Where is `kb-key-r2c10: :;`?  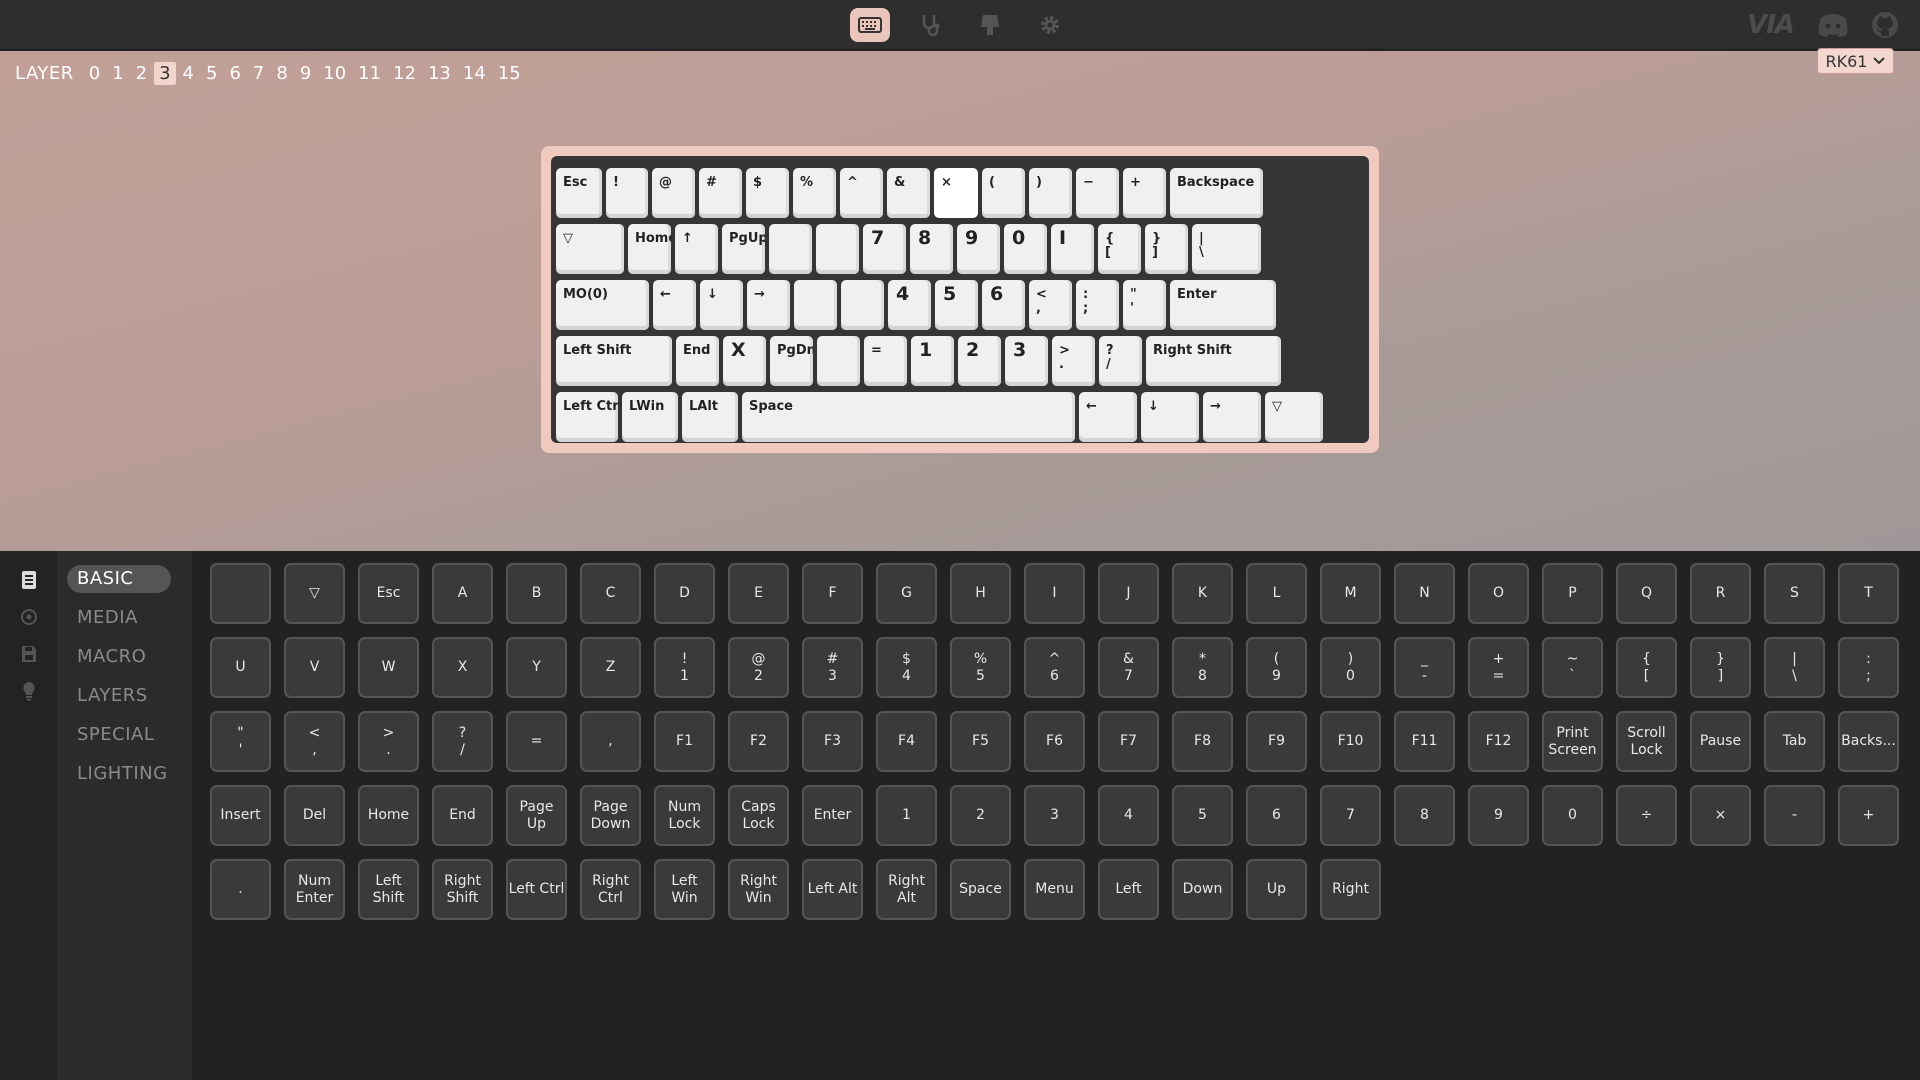
kb-key-r2c10: :; is located at coordinates (1097, 305).